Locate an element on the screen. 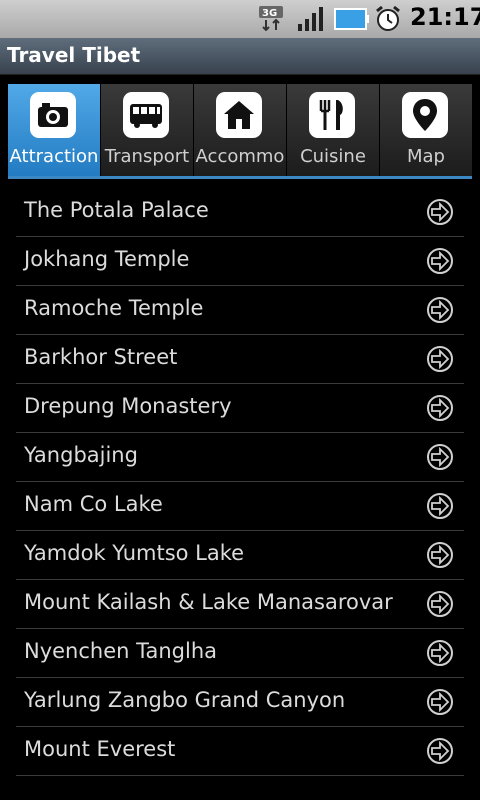 This screenshot has width=480, height=800. battery-icon is located at coordinates (351, 19).